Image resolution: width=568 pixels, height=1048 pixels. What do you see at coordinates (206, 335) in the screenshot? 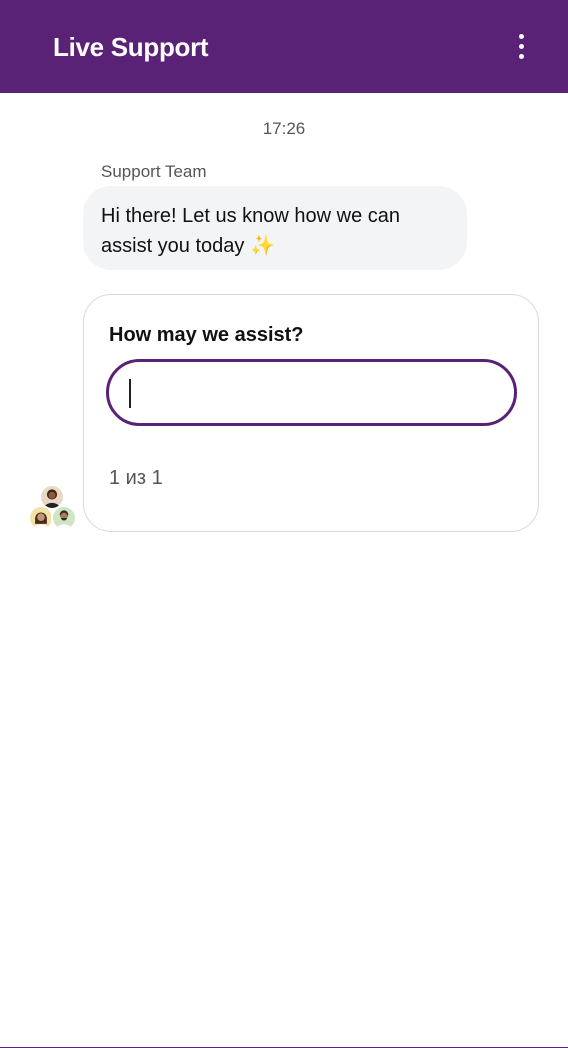
I see `form-question-label: How may we assist?` at bounding box center [206, 335].